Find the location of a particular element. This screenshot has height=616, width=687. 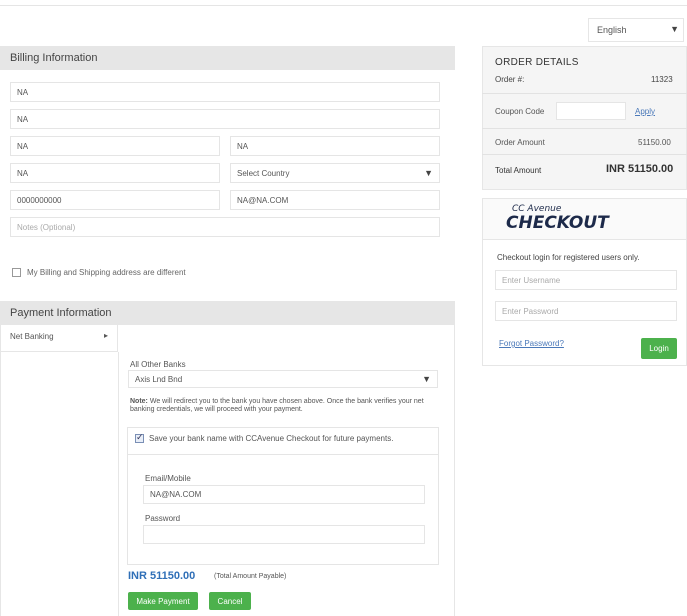

country-select: Select Country ▼ is located at coordinates (335, 173).